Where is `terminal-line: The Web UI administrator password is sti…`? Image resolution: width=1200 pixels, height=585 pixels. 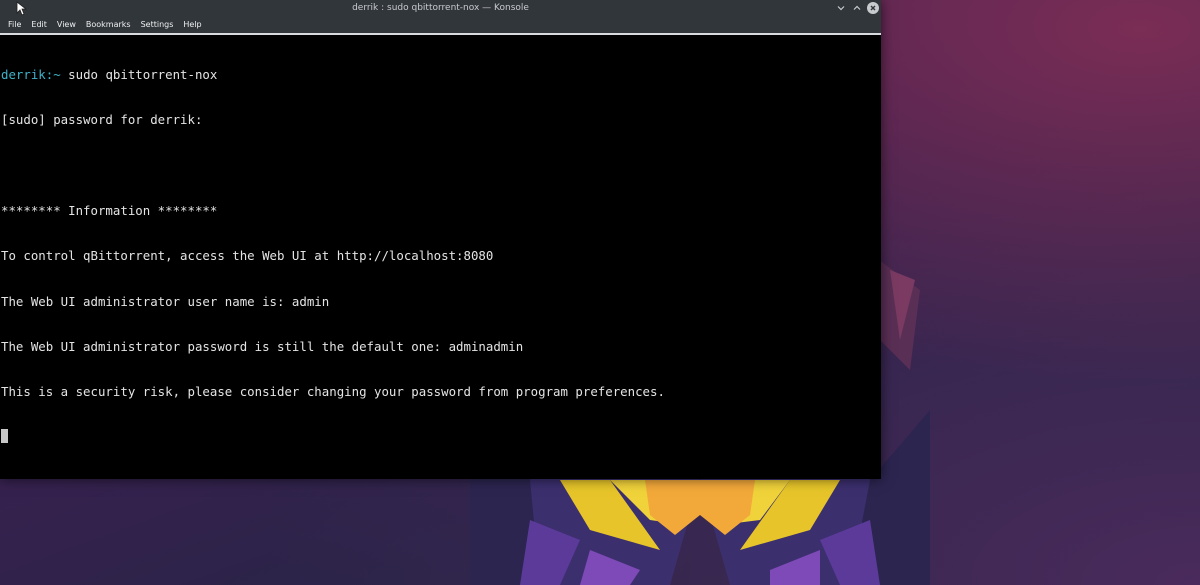 terminal-line: The Web UI administrator password is sti… is located at coordinates (262, 346).